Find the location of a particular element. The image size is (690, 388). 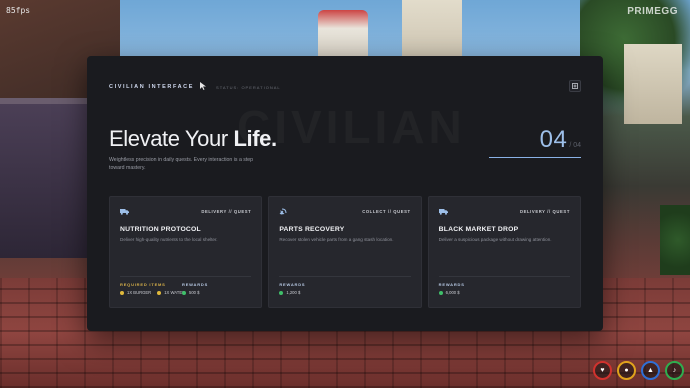

reward-value: 6,000 $ is located at coordinates (449, 292).